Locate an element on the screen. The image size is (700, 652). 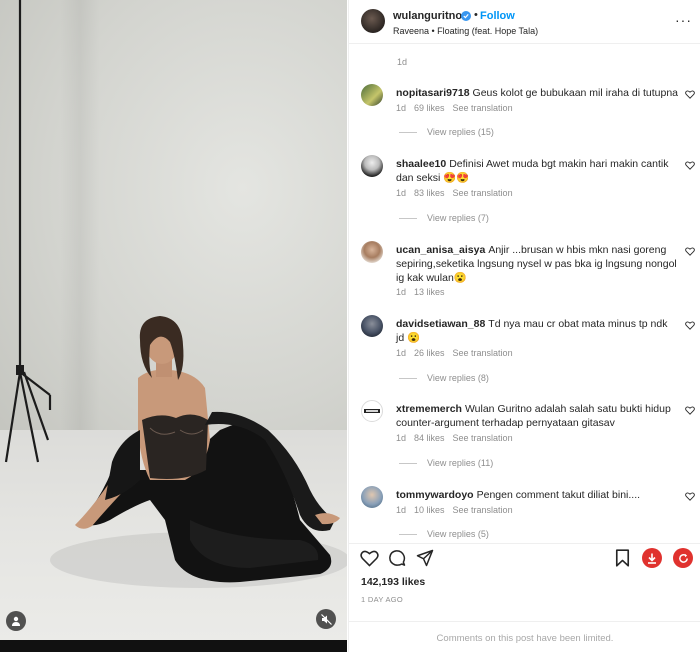
mute-button is located at coordinates (326, 619).